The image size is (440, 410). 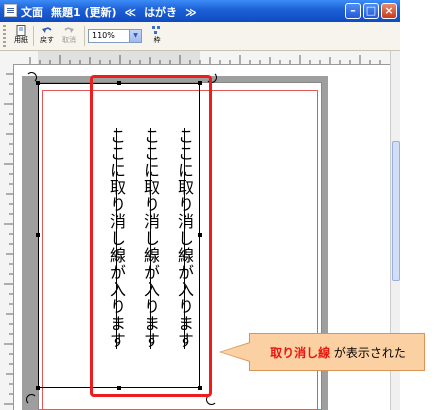 I want to click on callout-emphasis: 取り消し線, so click(x=300, y=353).